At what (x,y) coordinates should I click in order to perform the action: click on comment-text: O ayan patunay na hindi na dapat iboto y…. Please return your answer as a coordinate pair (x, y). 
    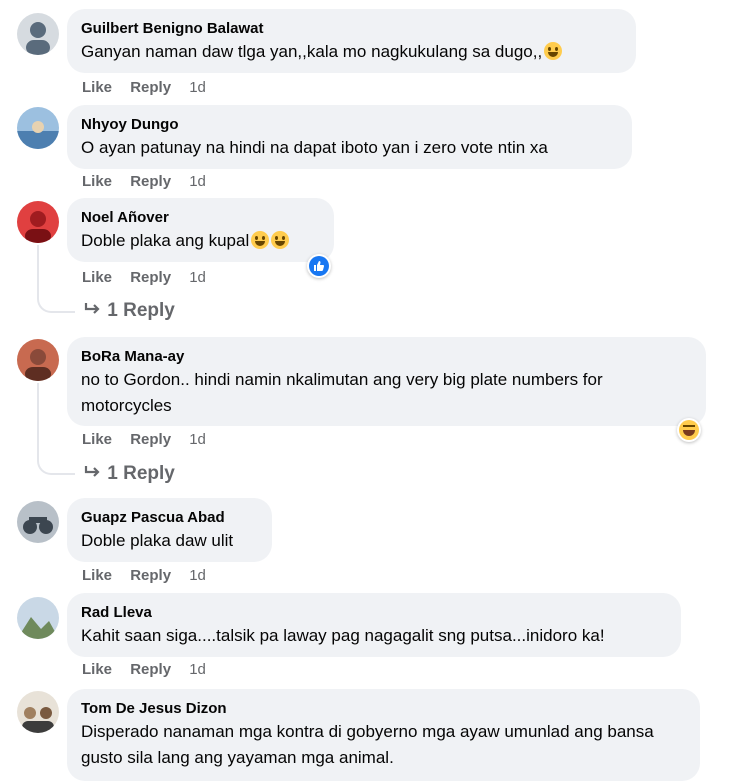
    Looking at the image, I should click on (314, 147).